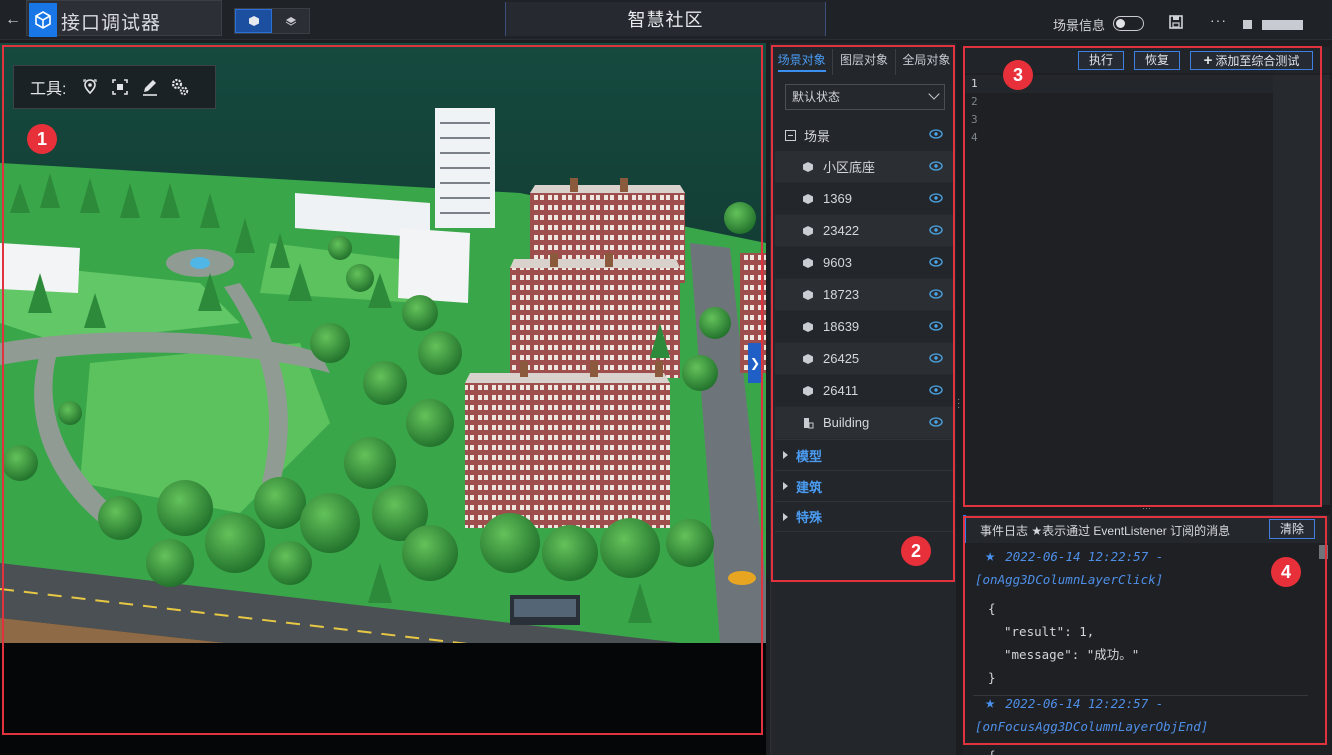  What do you see at coordinates (1049, 631) in the screenshot?
I see `json-line: "result": 1,` at bounding box center [1049, 631].